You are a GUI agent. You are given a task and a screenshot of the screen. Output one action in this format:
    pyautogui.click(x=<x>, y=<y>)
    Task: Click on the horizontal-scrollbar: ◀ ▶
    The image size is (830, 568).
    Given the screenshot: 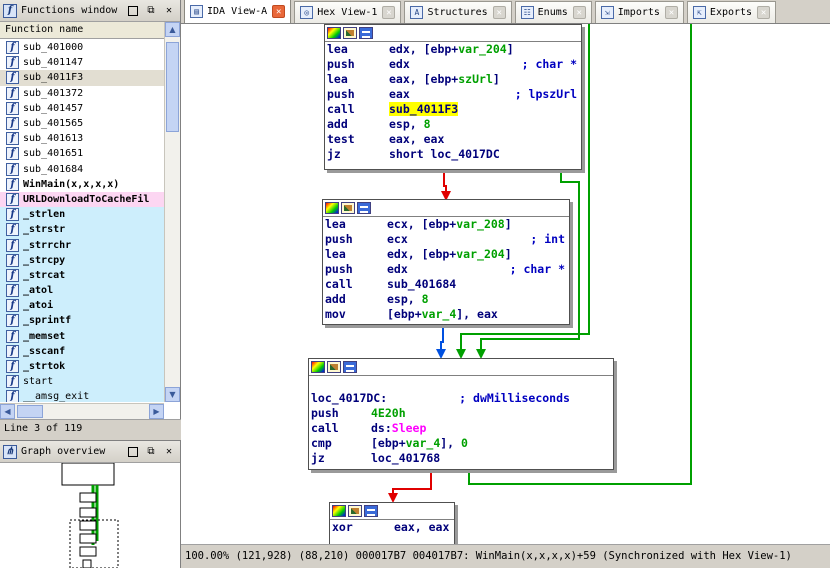 What is the action you would take?
    pyautogui.click(x=82, y=411)
    